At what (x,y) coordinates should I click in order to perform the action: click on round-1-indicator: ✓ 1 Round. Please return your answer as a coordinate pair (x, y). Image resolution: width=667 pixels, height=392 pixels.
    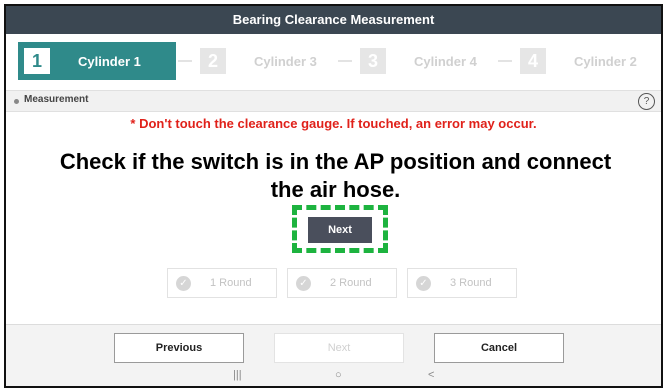
    Looking at the image, I should click on (222, 283).